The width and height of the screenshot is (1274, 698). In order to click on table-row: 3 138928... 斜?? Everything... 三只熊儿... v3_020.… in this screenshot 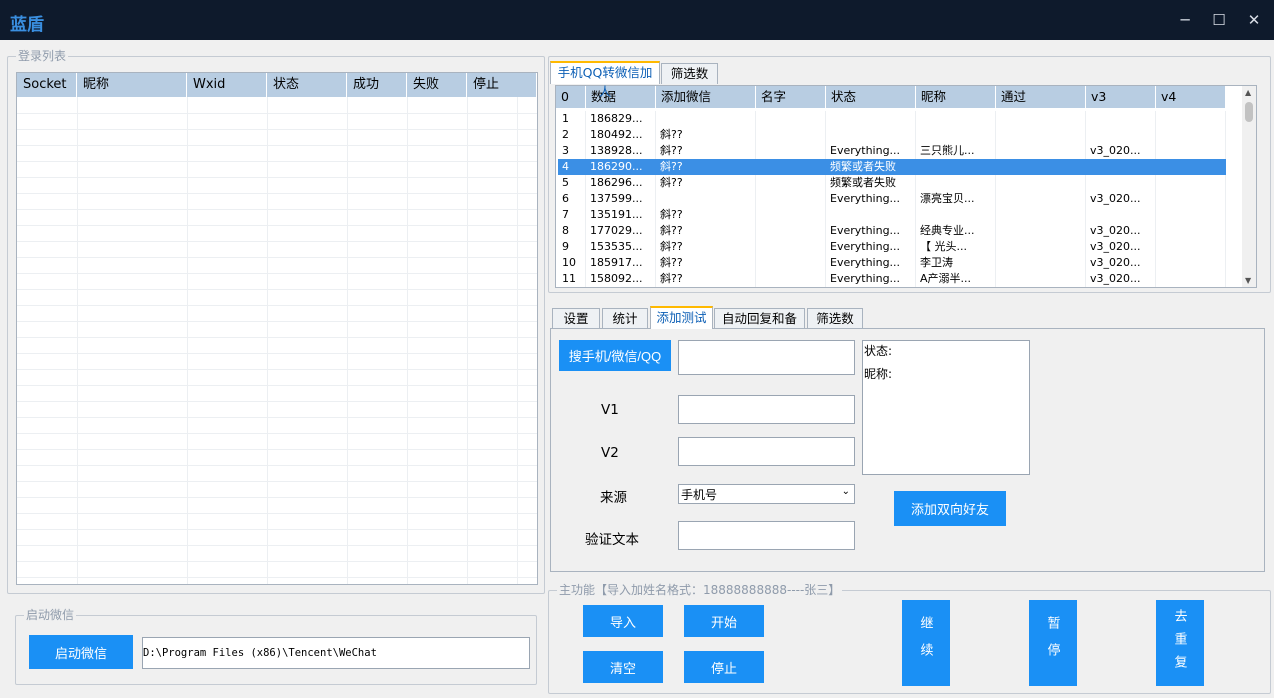, I will do `click(892, 151)`.